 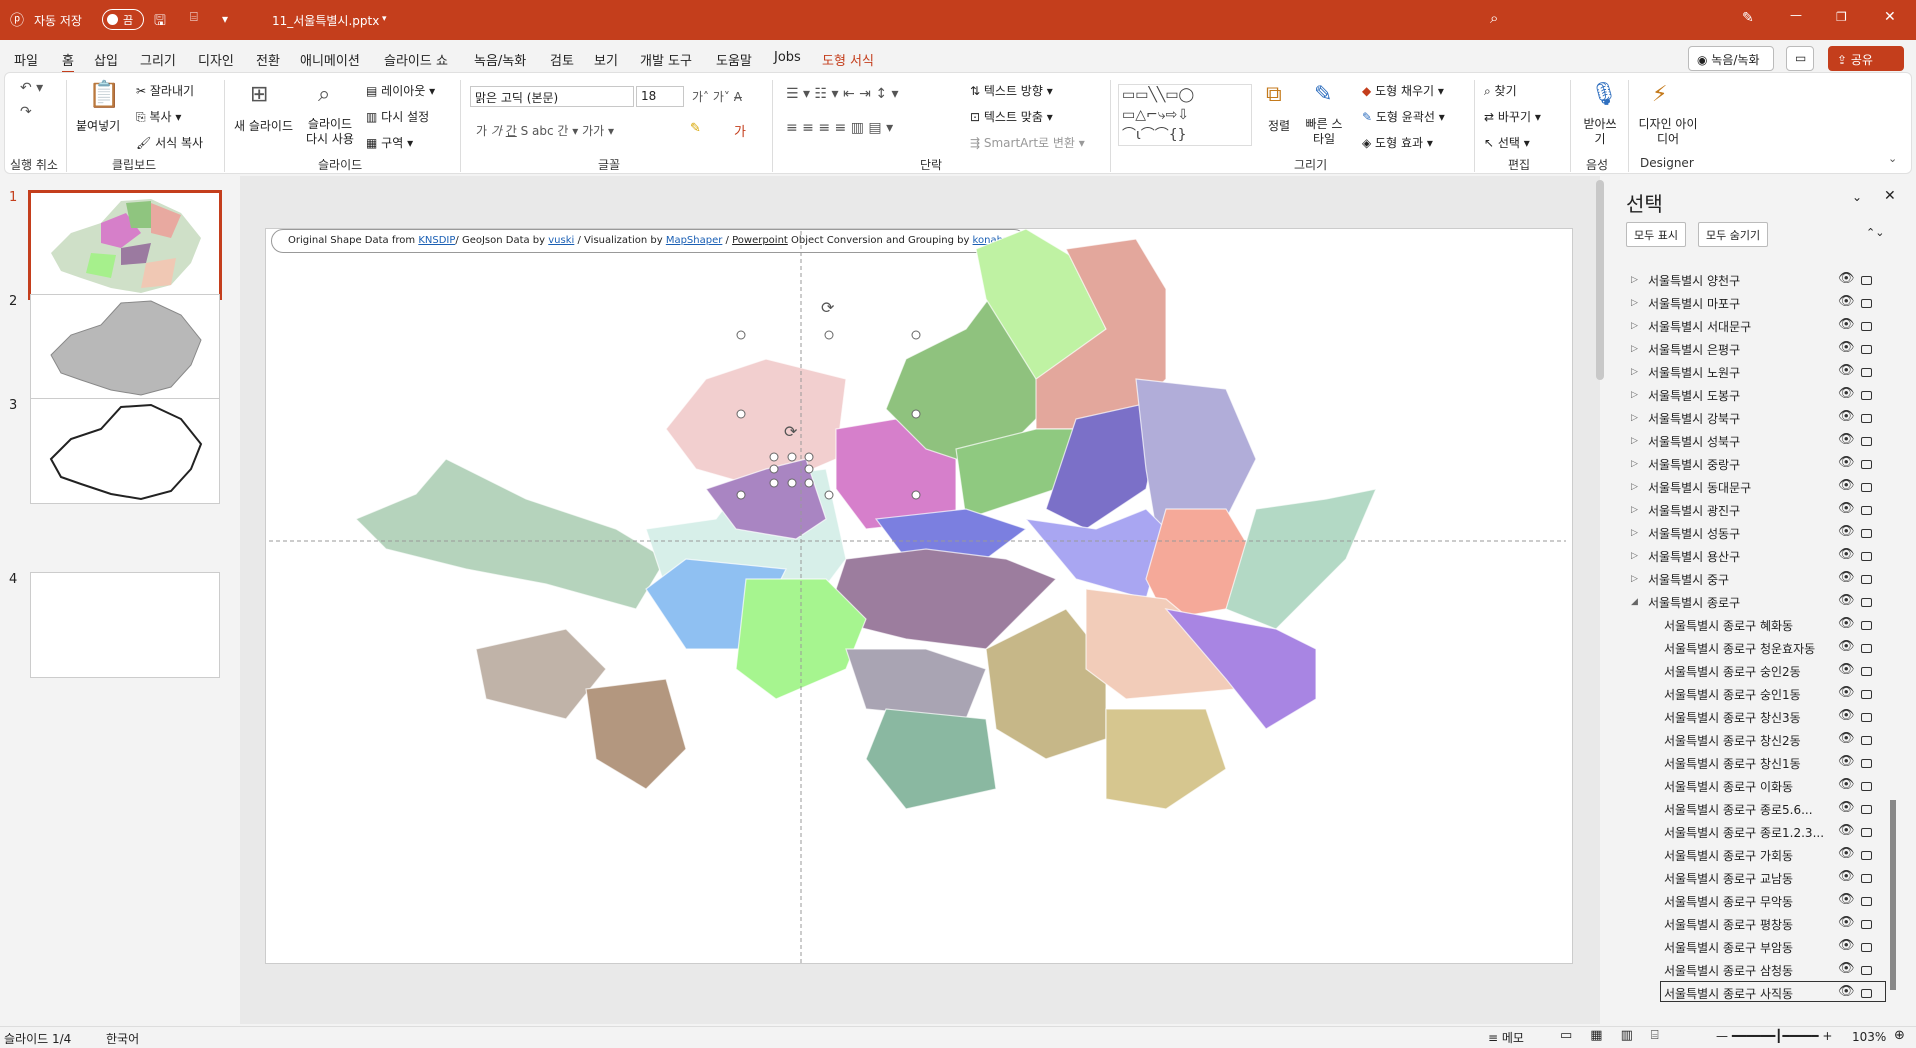 What do you see at coordinates (842, 94) in the screenshot?
I see `bullets-icon: ☰ ▾ ☷ ▾ ⇤ ⇥ ↕ ▾` at bounding box center [842, 94].